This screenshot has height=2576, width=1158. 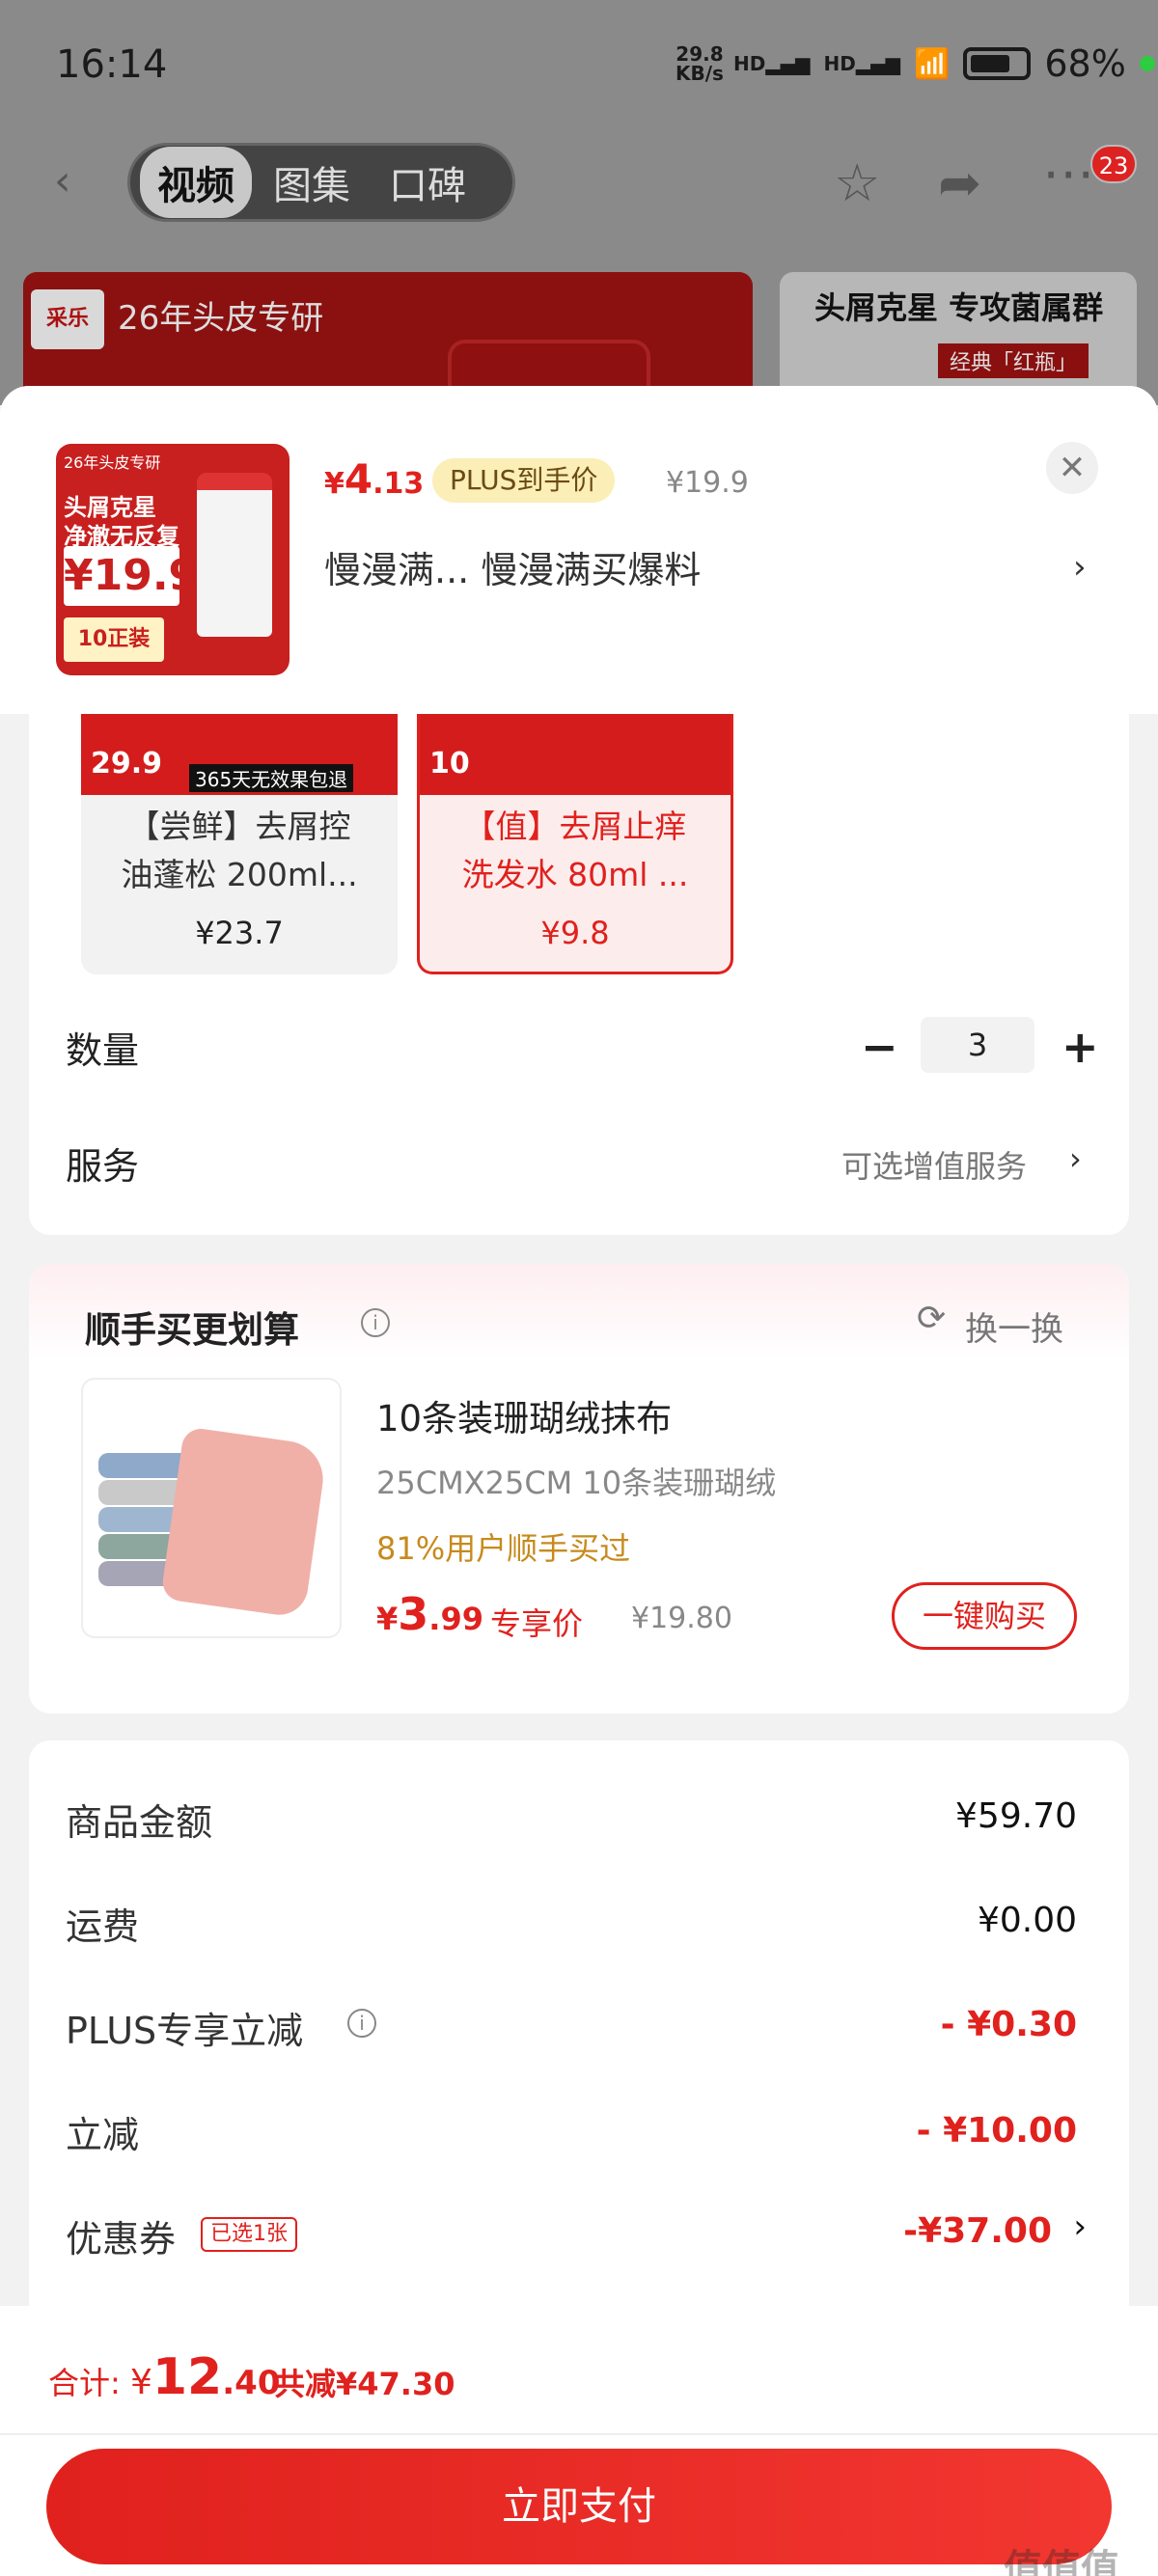 What do you see at coordinates (997, 64) in the screenshot?
I see `battery-icon` at bounding box center [997, 64].